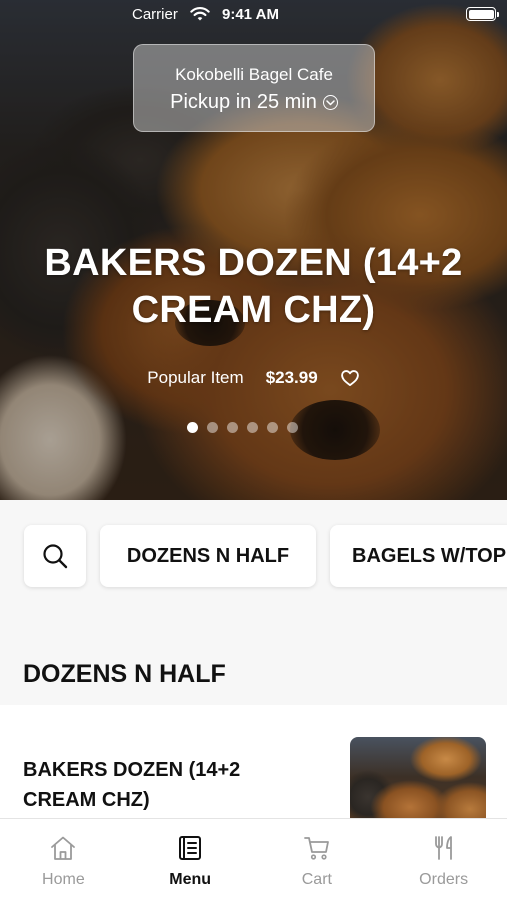 This screenshot has width=507, height=900. What do you see at coordinates (253, 771) in the screenshot?
I see `menu-item: BAKERS DOZEN (14+2 CREAM CHZ)` at bounding box center [253, 771].